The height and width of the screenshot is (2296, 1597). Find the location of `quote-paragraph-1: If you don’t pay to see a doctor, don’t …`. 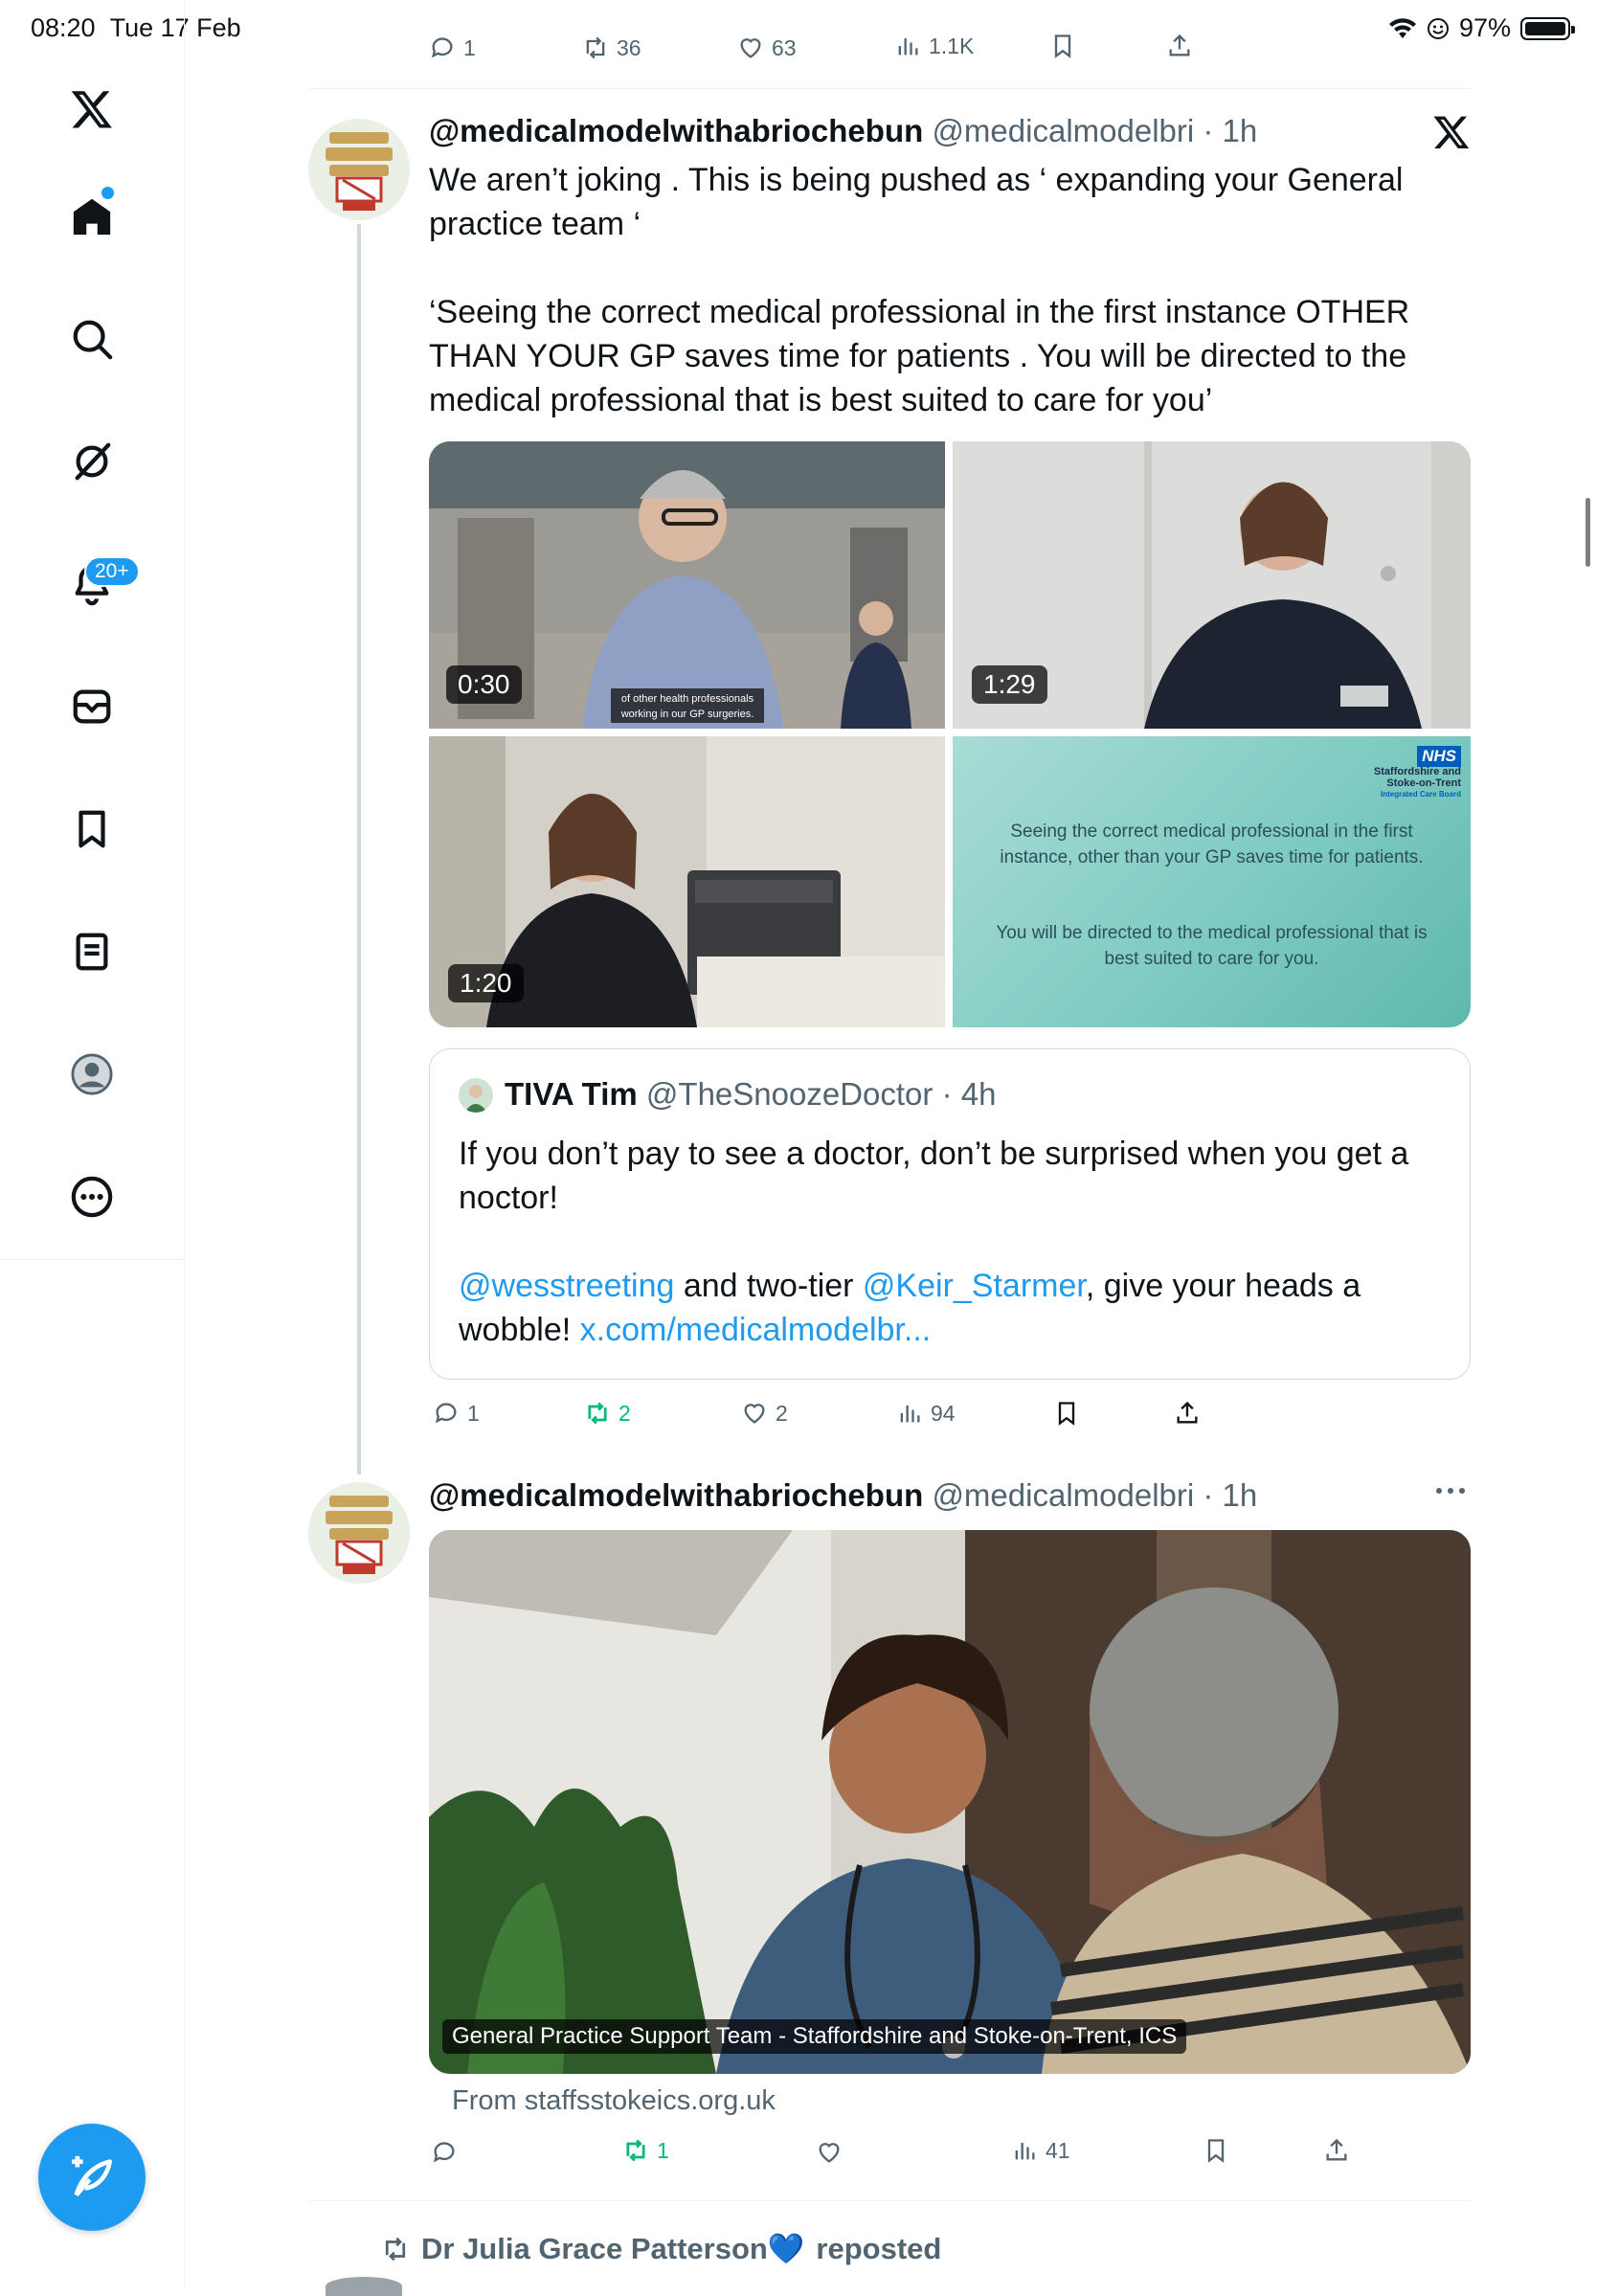

quote-paragraph-1: If you don’t pay to see a doctor, don’t … is located at coordinates (934, 1176).